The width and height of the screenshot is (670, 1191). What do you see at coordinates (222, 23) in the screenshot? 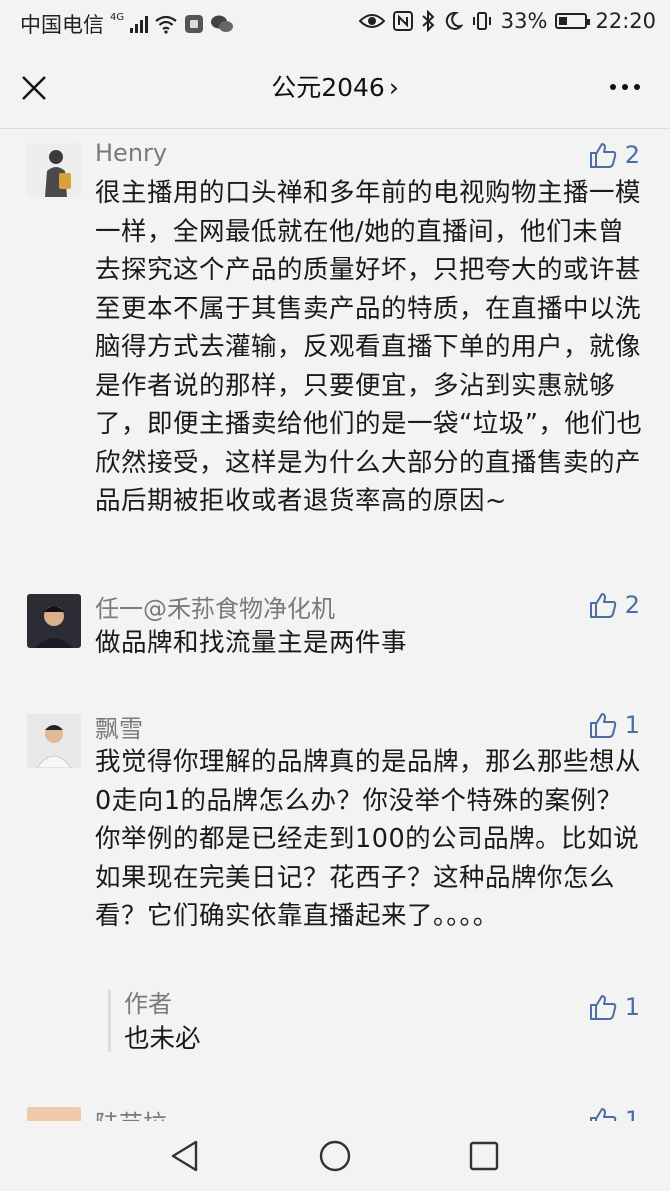
I see `wechat-icon` at bounding box center [222, 23].